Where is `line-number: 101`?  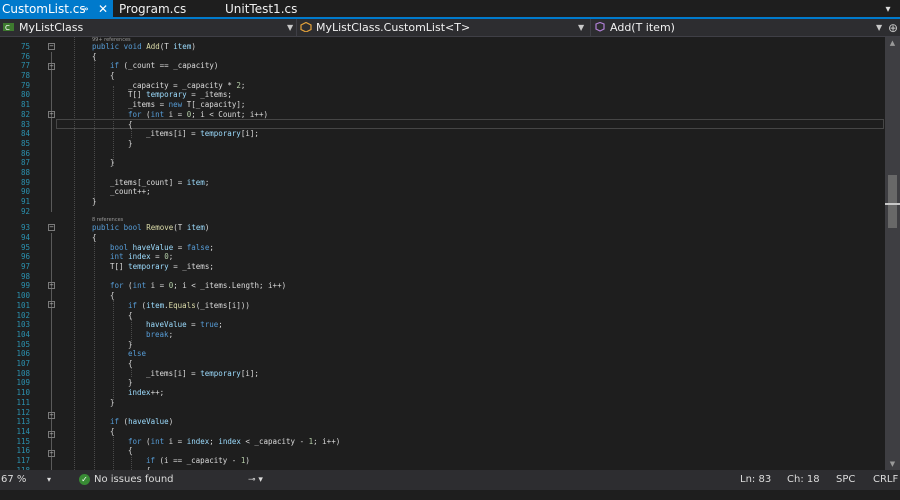 line-number: 101 is located at coordinates (23, 305).